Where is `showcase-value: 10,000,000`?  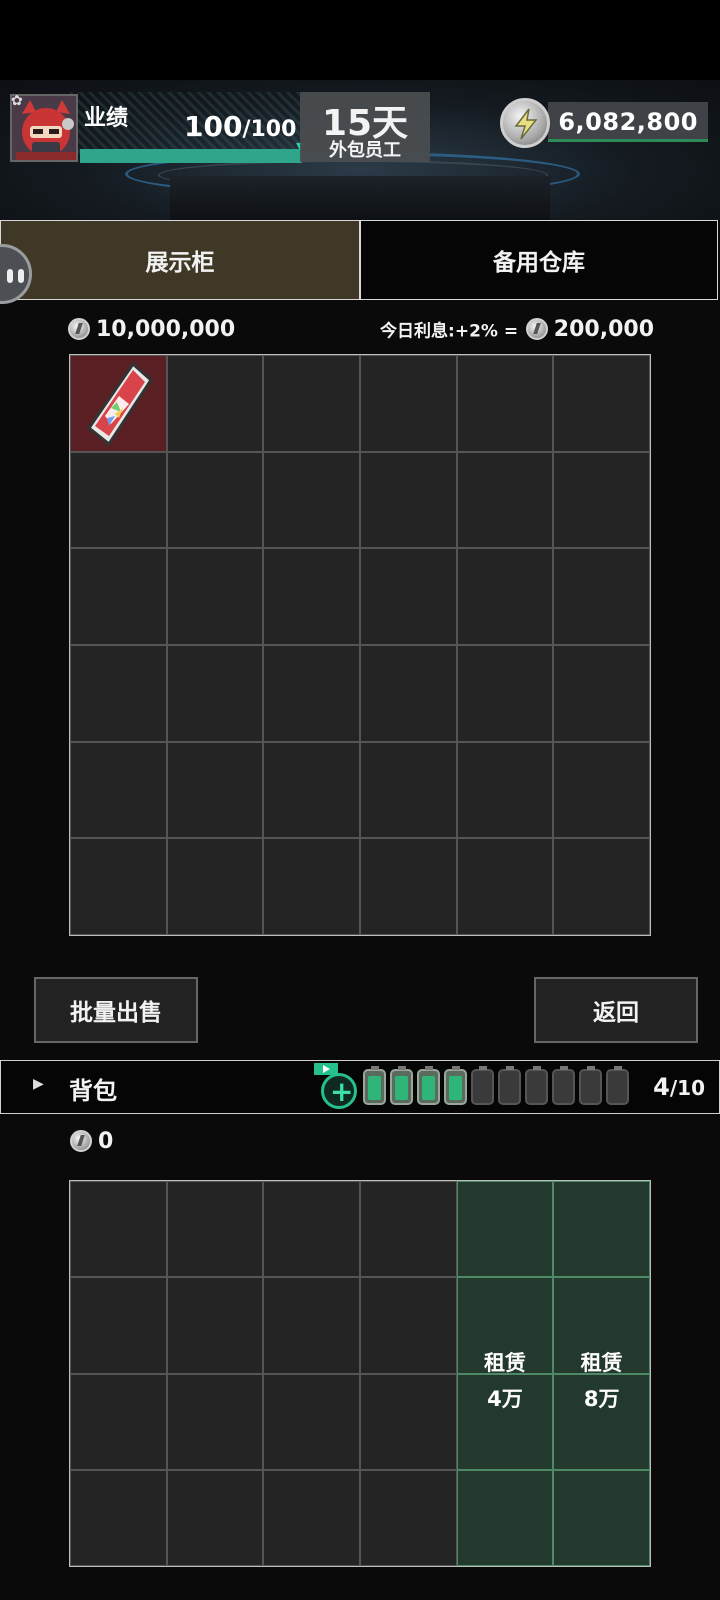
showcase-value: 10,000,000 is located at coordinates (151, 329).